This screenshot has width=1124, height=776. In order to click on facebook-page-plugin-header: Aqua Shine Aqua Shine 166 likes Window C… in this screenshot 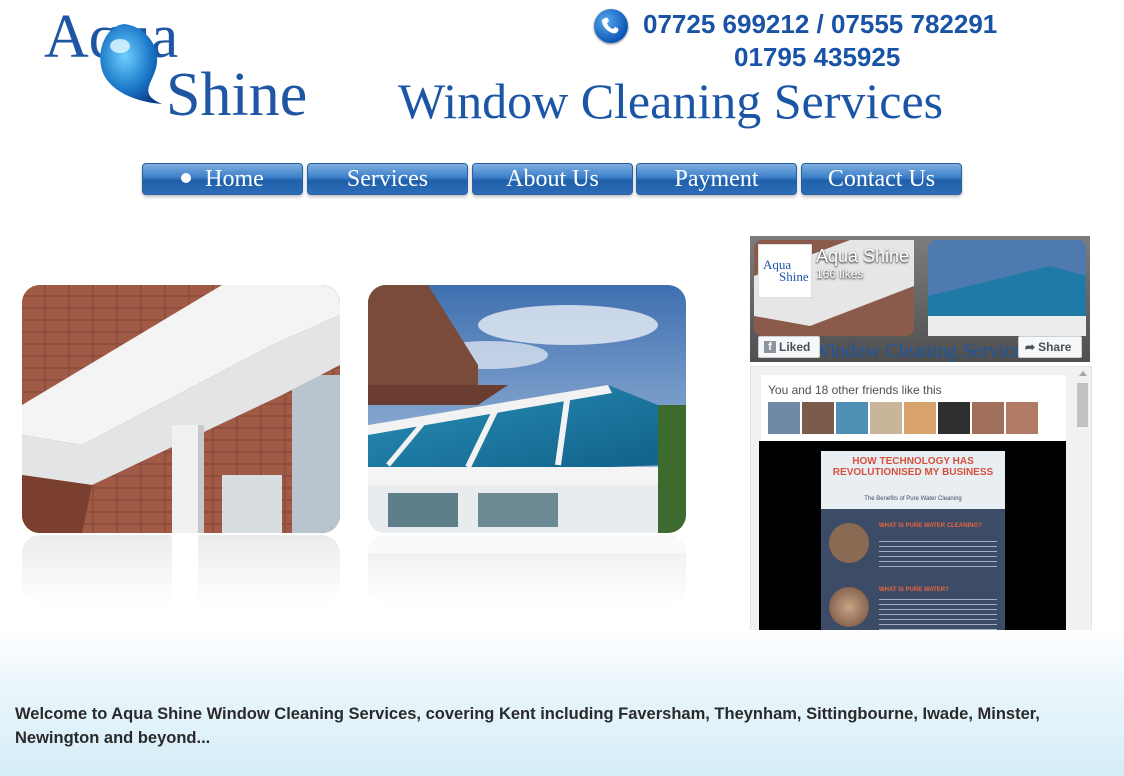, I will do `click(920, 299)`.